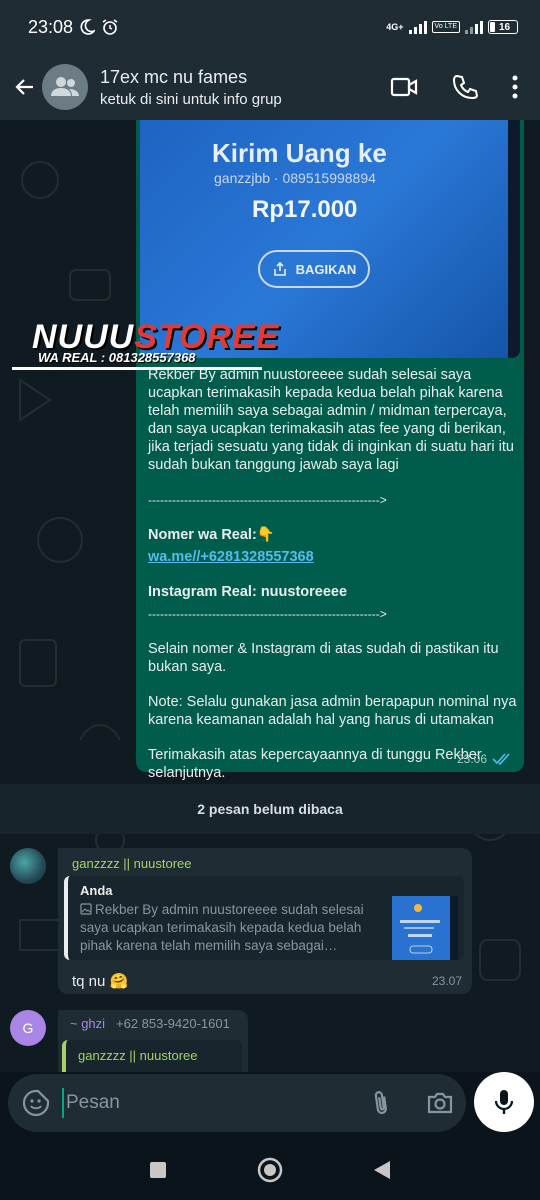 Image resolution: width=540 pixels, height=1200 pixels. Describe the element at coordinates (445, 27) in the screenshot. I see `volte-badge: Vo LTE` at that location.